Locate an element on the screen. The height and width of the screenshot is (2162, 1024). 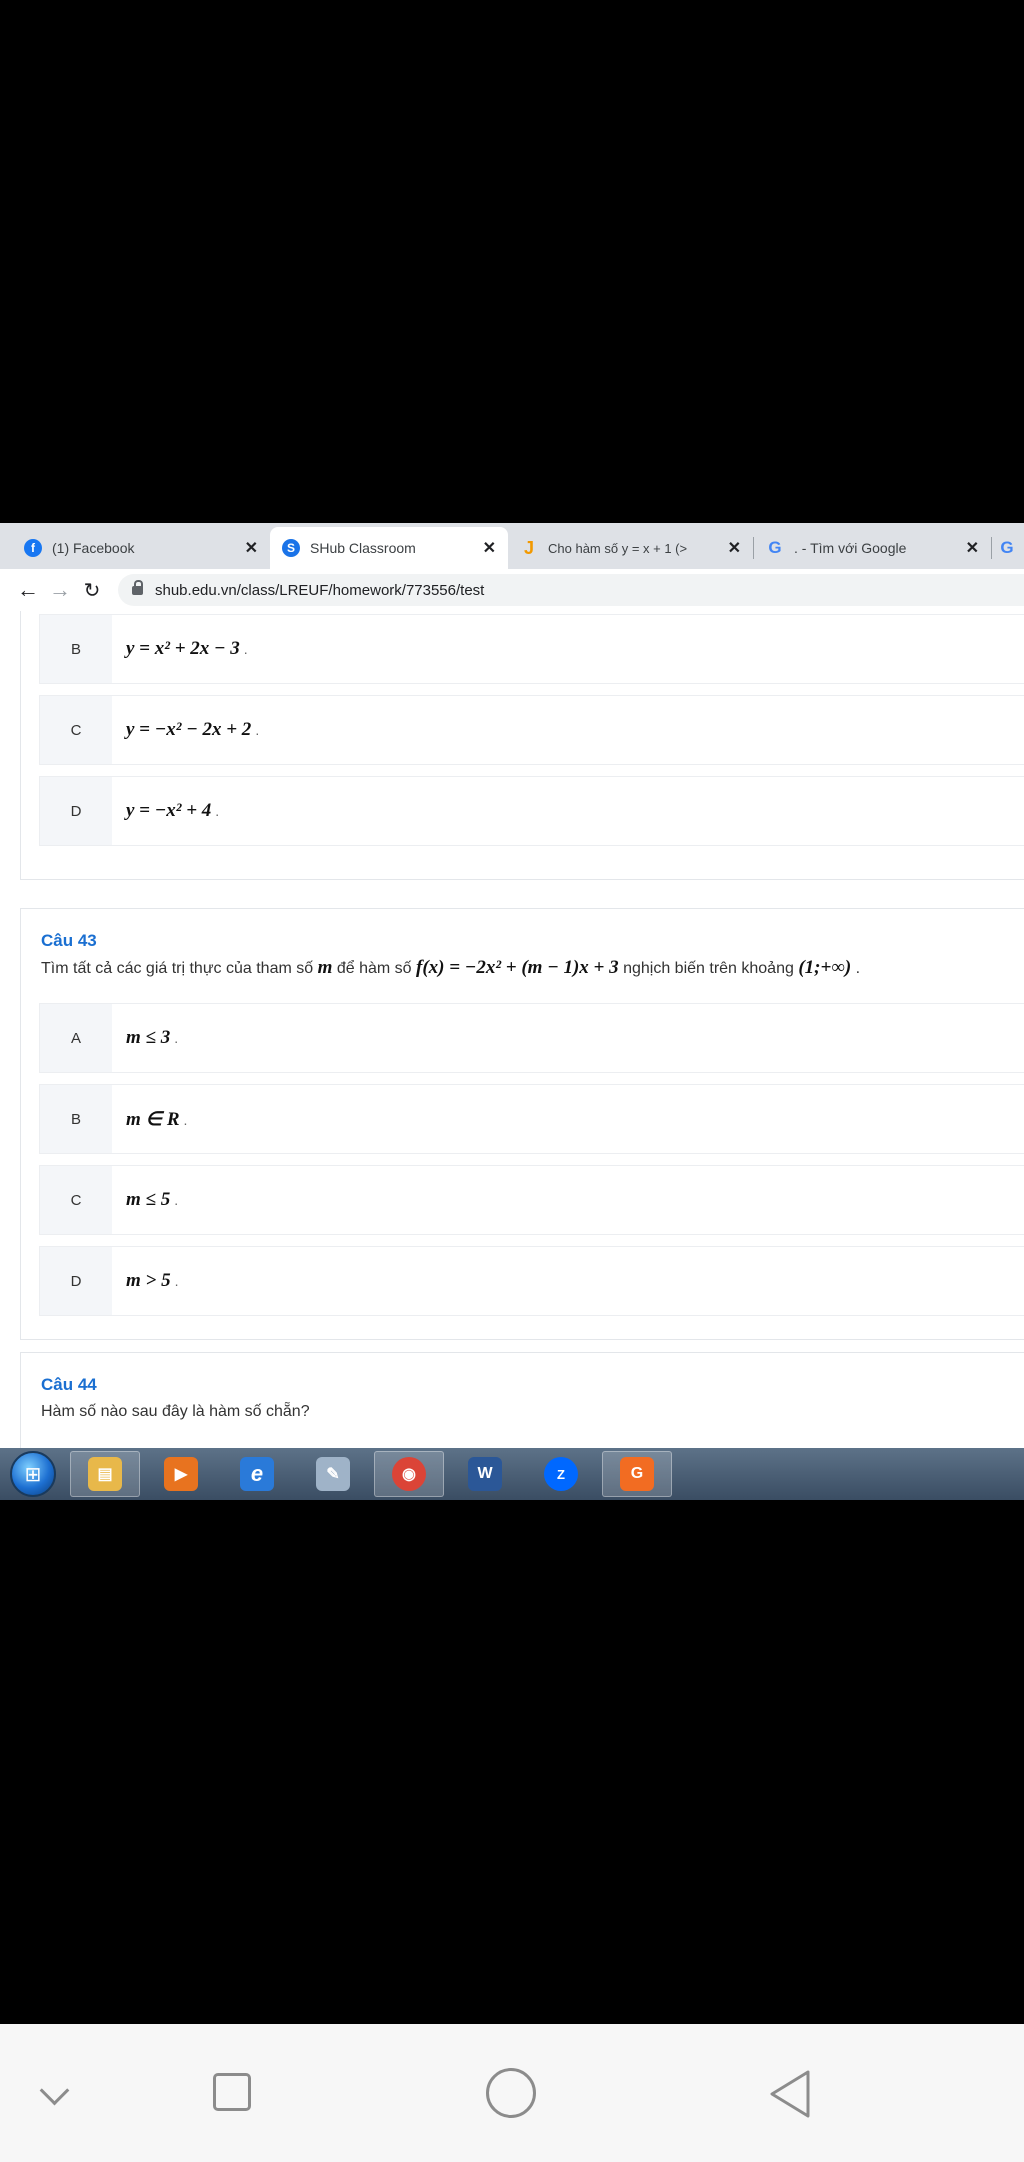
question-label: Câu 43 is located at coordinates (69, 940).